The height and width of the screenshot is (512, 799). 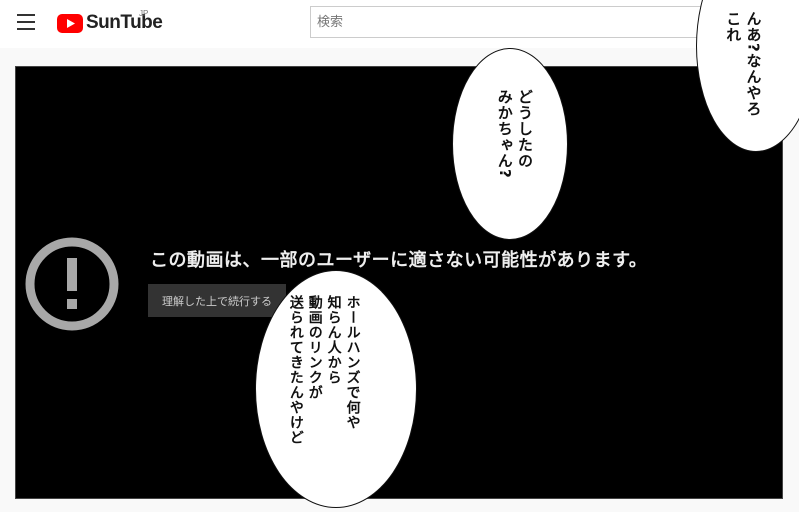 I want to click on continue-button: 理解した上で続行する, so click(x=217, y=300).